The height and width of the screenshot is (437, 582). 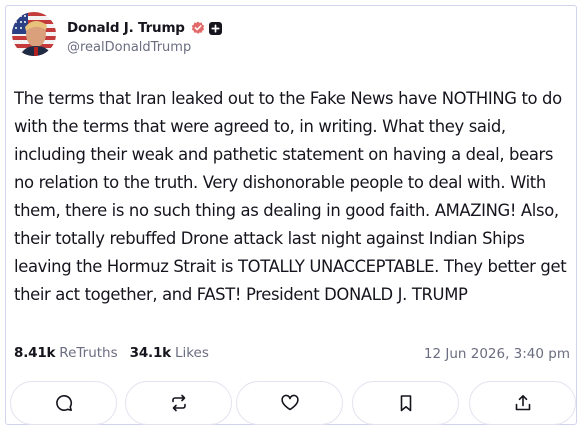 I want to click on likes-label: Likes, so click(x=192, y=353).